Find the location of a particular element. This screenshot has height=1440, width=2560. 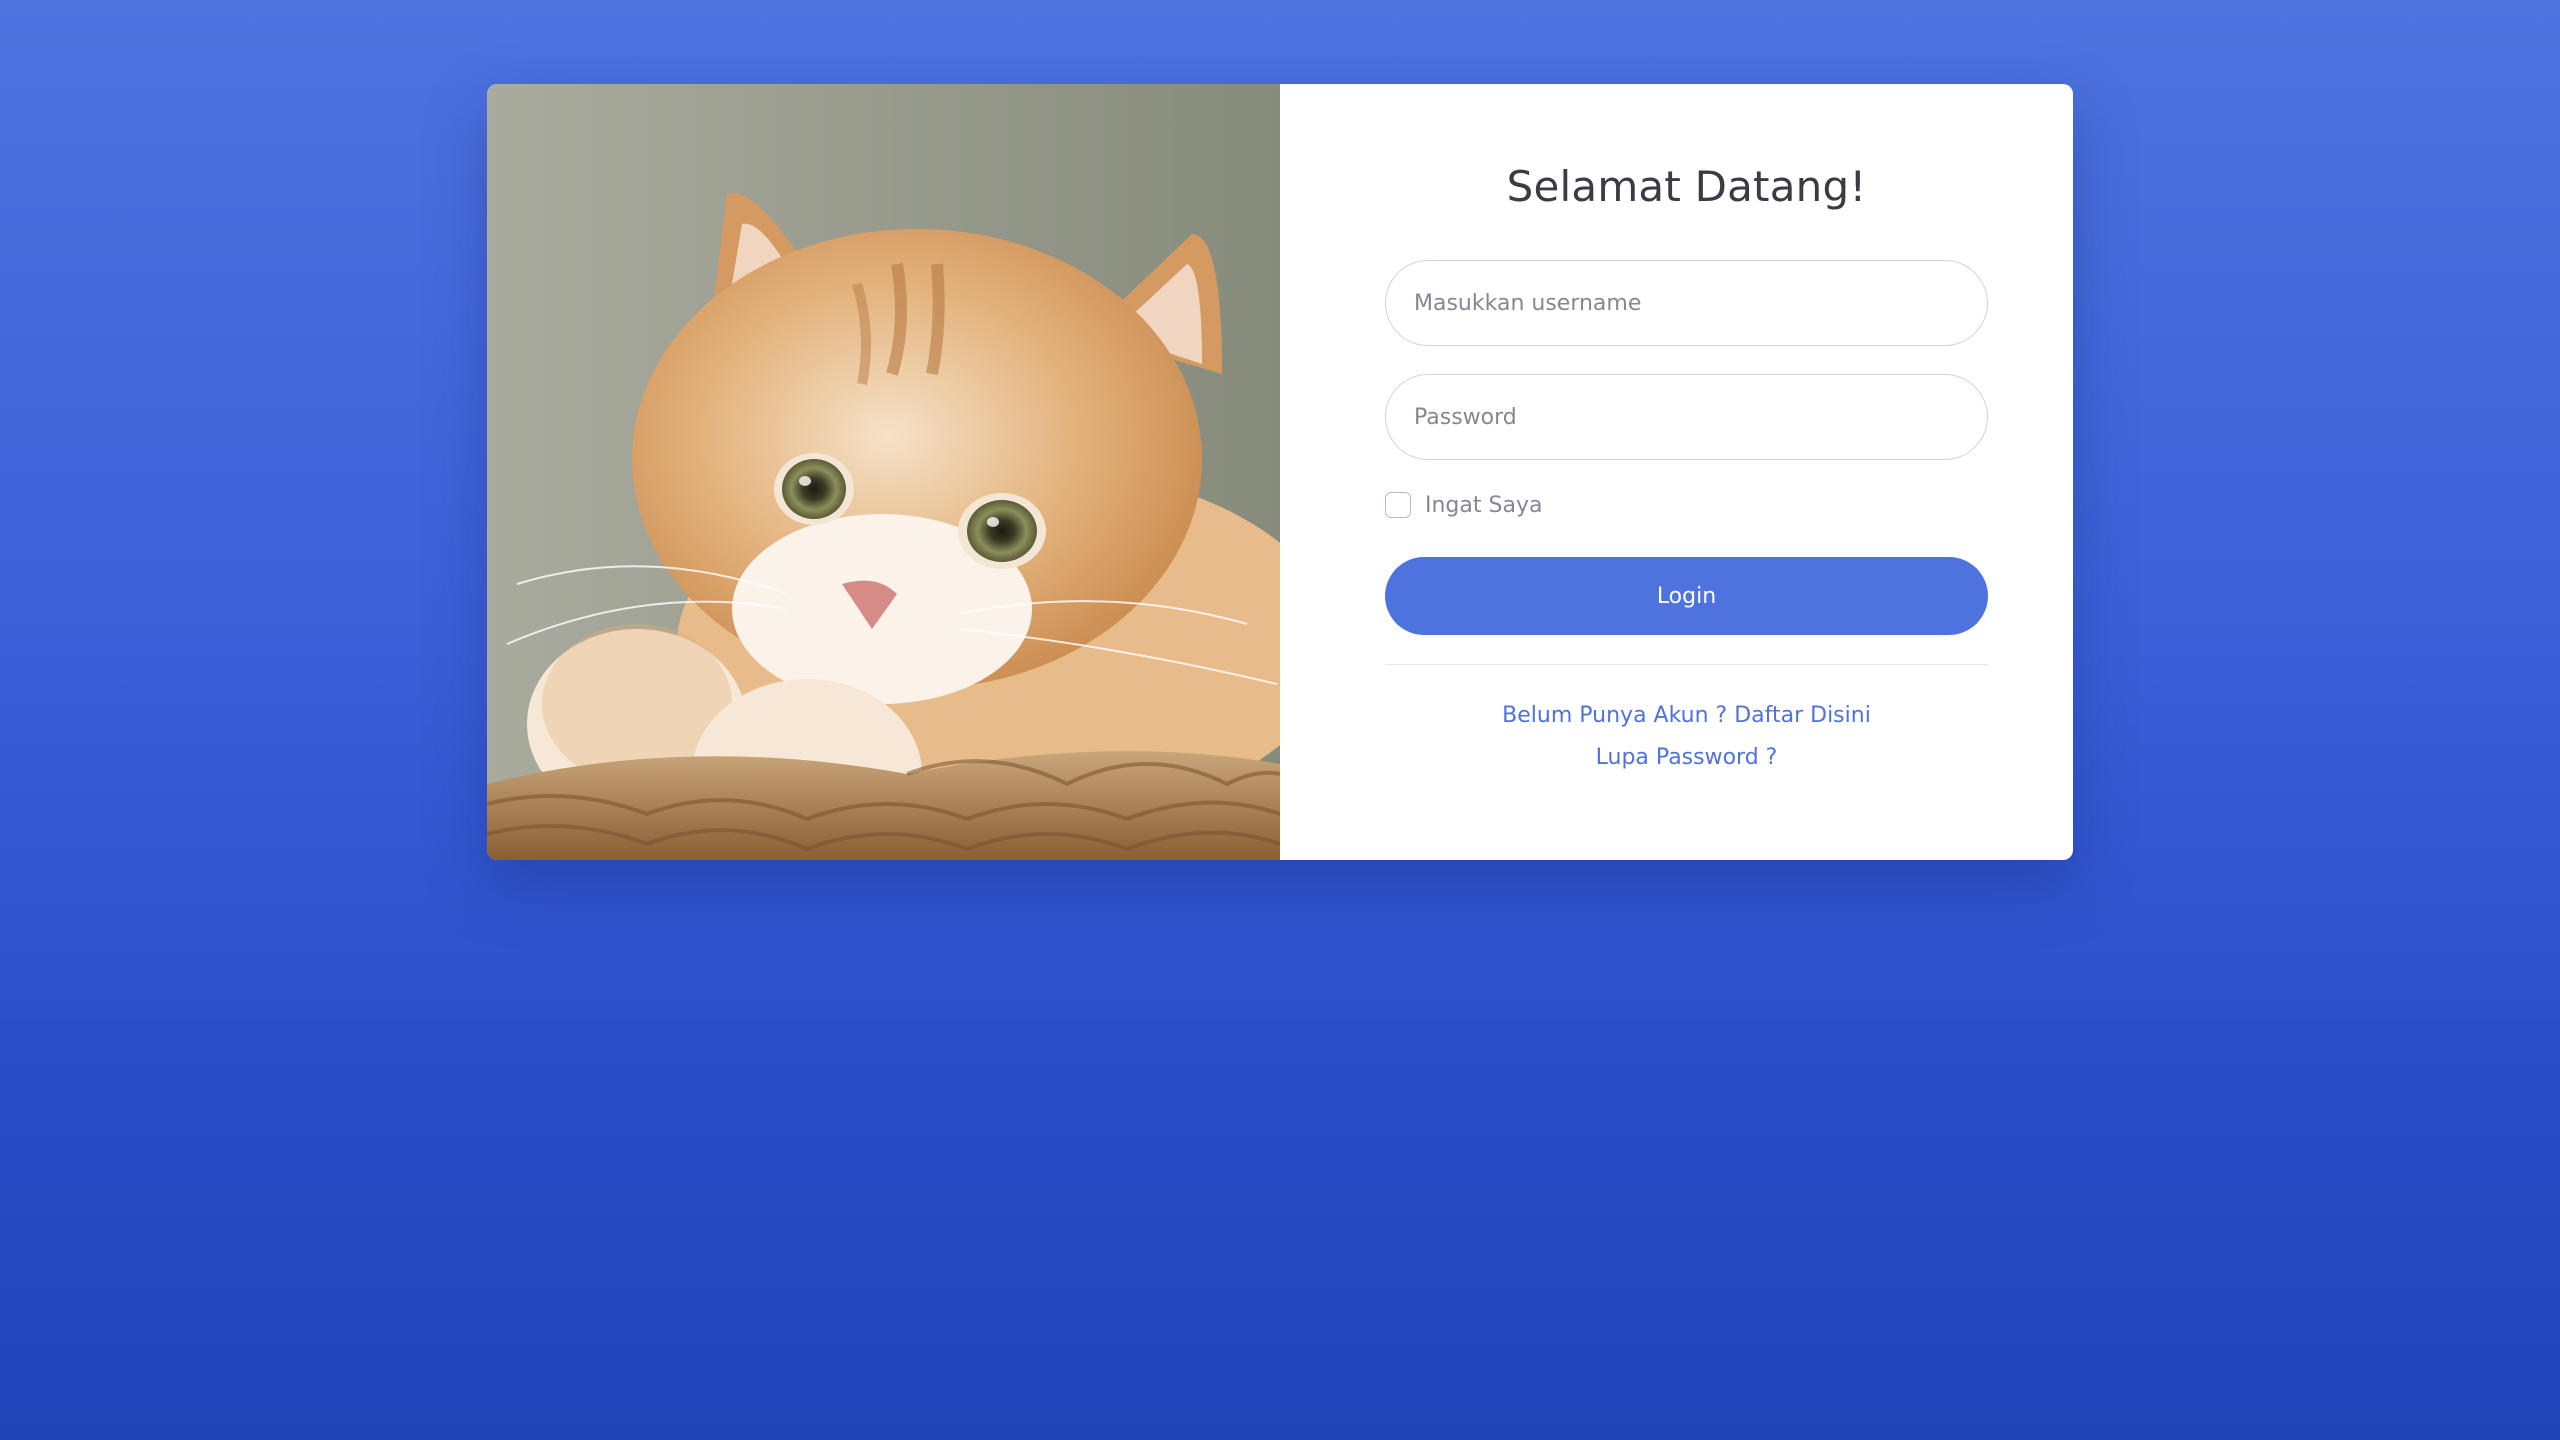

remember-me-checkbox is located at coordinates (1398, 505).